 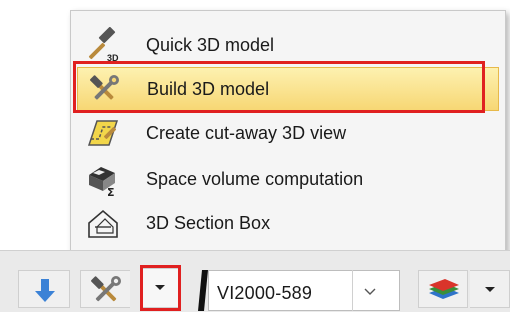 I want to click on menu-item-create-cutaway-view: Create cut-away 3D view, so click(x=288, y=133).